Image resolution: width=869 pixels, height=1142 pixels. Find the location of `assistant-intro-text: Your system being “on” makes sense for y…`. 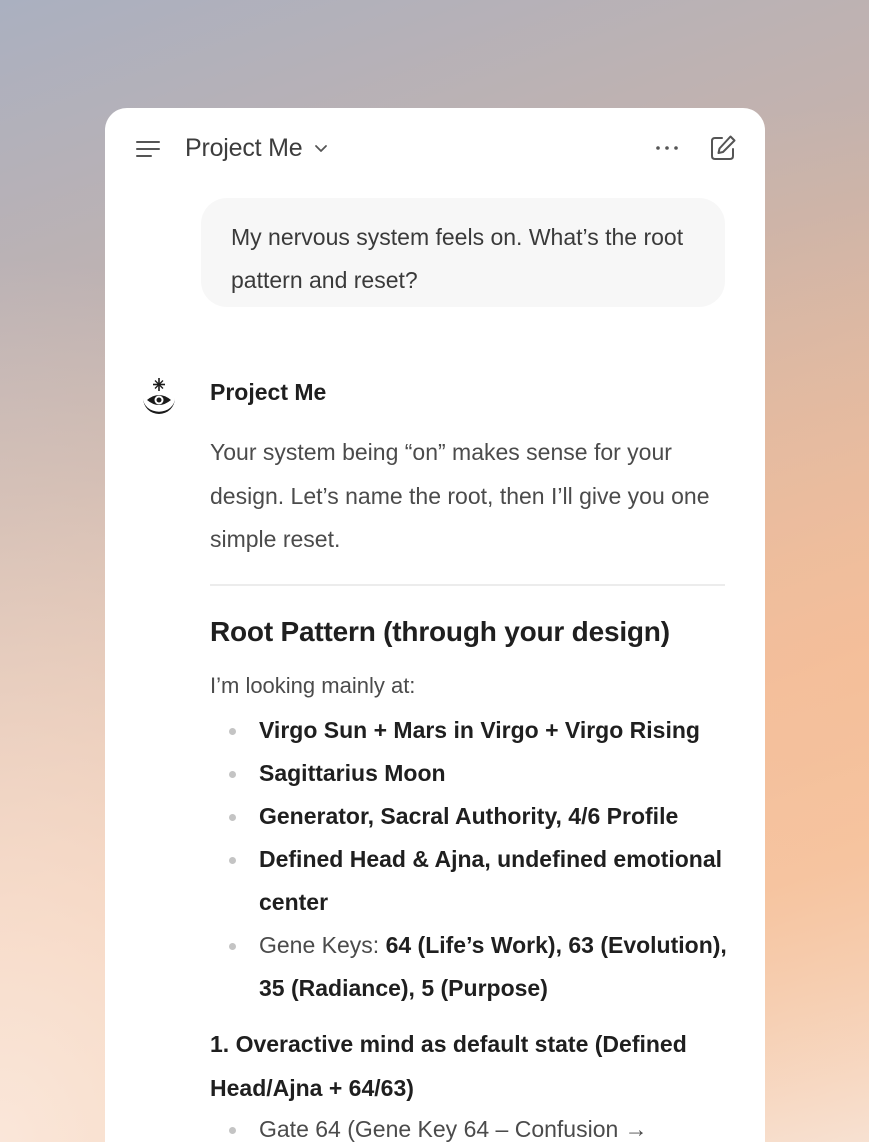

assistant-intro-text: Your system being “on” makes sense for y… is located at coordinates (460, 495).